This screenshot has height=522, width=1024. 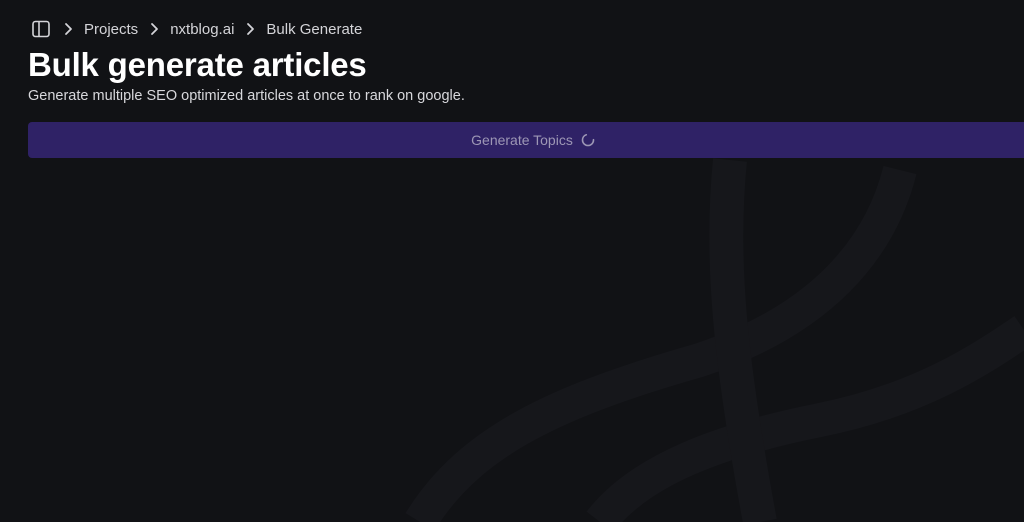 What do you see at coordinates (522, 140) in the screenshot?
I see `generate-topics-label: Generate Topics` at bounding box center [522, 140].